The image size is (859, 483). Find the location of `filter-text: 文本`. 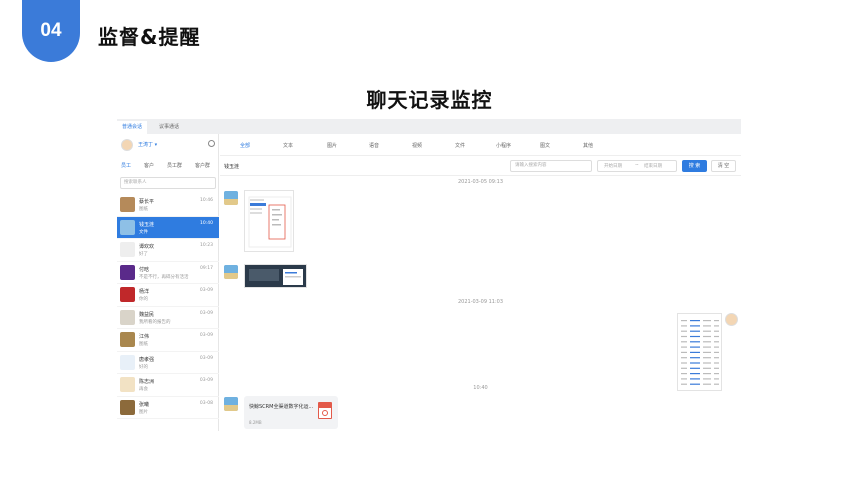

filter-text: 文本 is located at coordinates (288, 145).